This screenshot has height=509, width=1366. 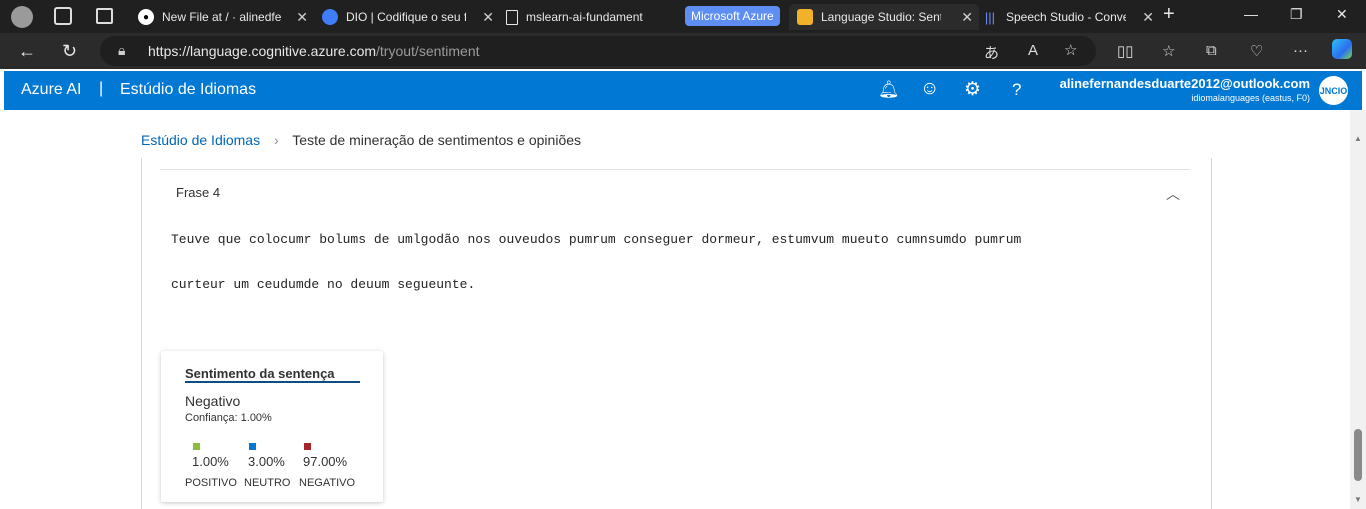 I want to click on brand-title: Azure AI, so click(x=51, y=90).